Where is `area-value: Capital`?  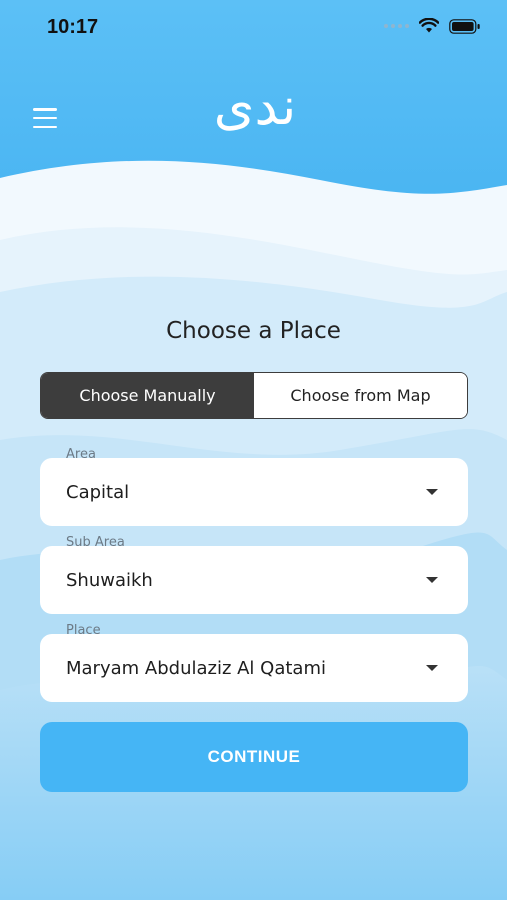 area-value: Capital is located at coordinates (98, 492).